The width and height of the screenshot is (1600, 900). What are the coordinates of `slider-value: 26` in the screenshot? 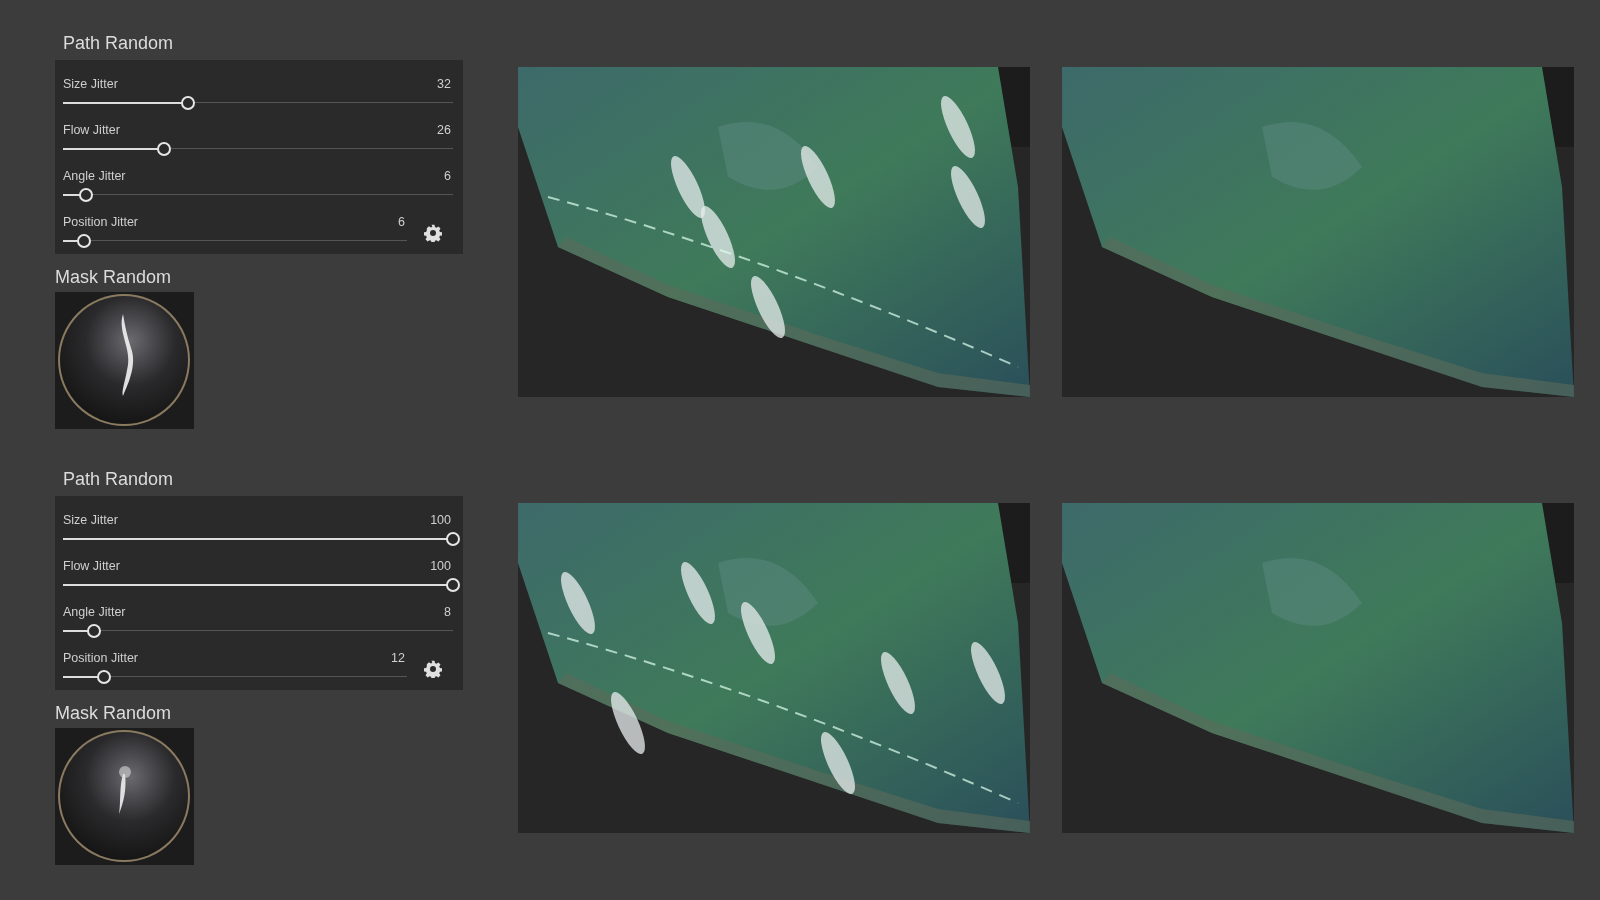 It's located at (444, 130).